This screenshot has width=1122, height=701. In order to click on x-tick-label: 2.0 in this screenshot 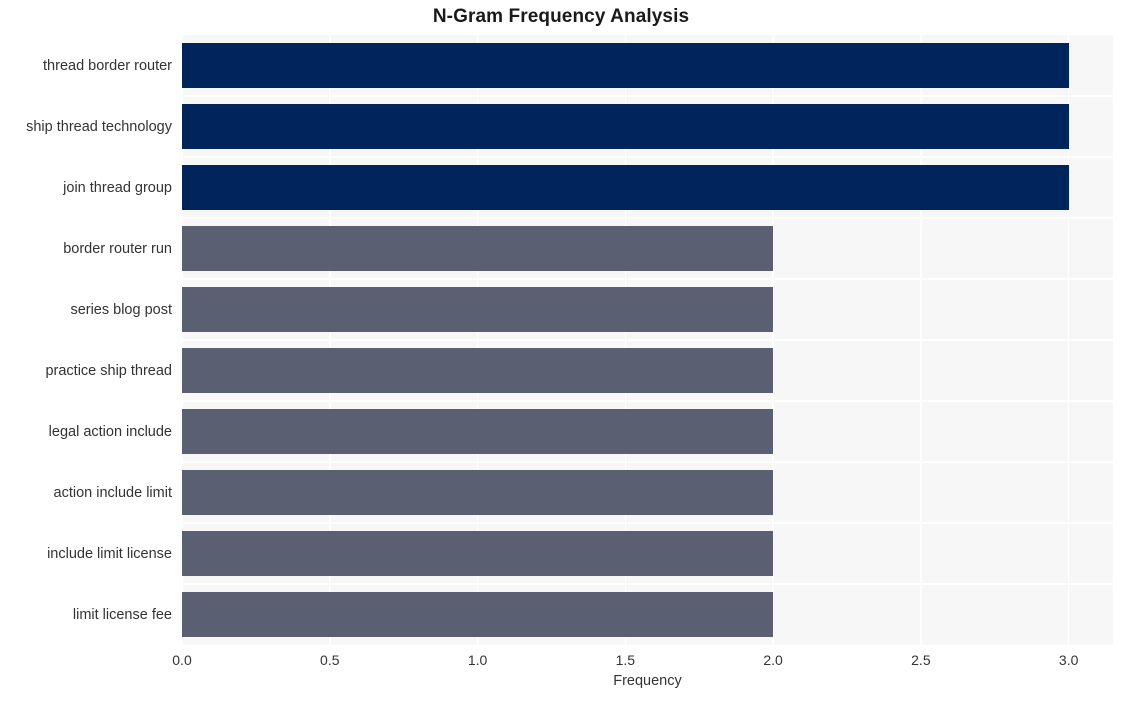, I will do `click(773, 660)`.